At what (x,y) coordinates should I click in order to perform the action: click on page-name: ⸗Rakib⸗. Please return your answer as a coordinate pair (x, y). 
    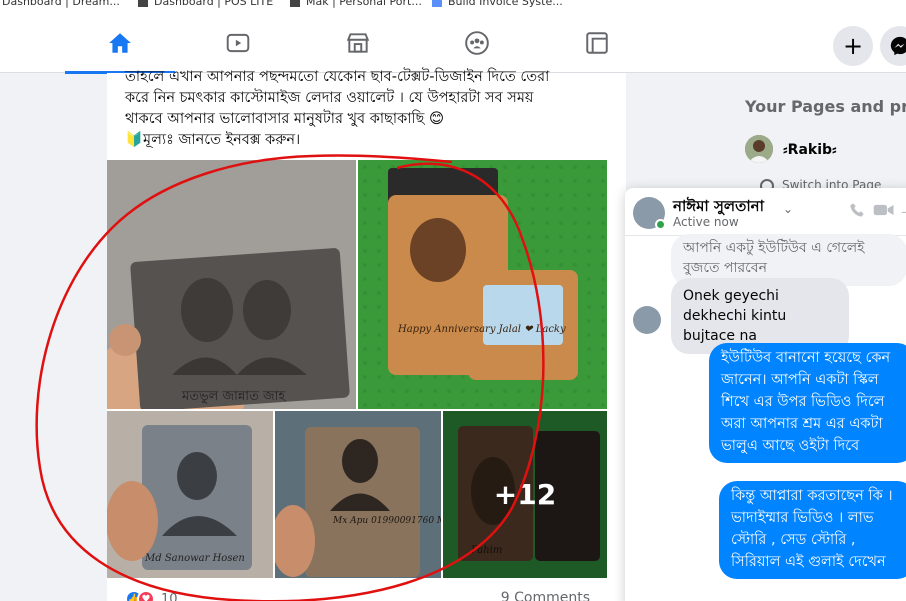
    Looking at the image, I should click on (810, 149).